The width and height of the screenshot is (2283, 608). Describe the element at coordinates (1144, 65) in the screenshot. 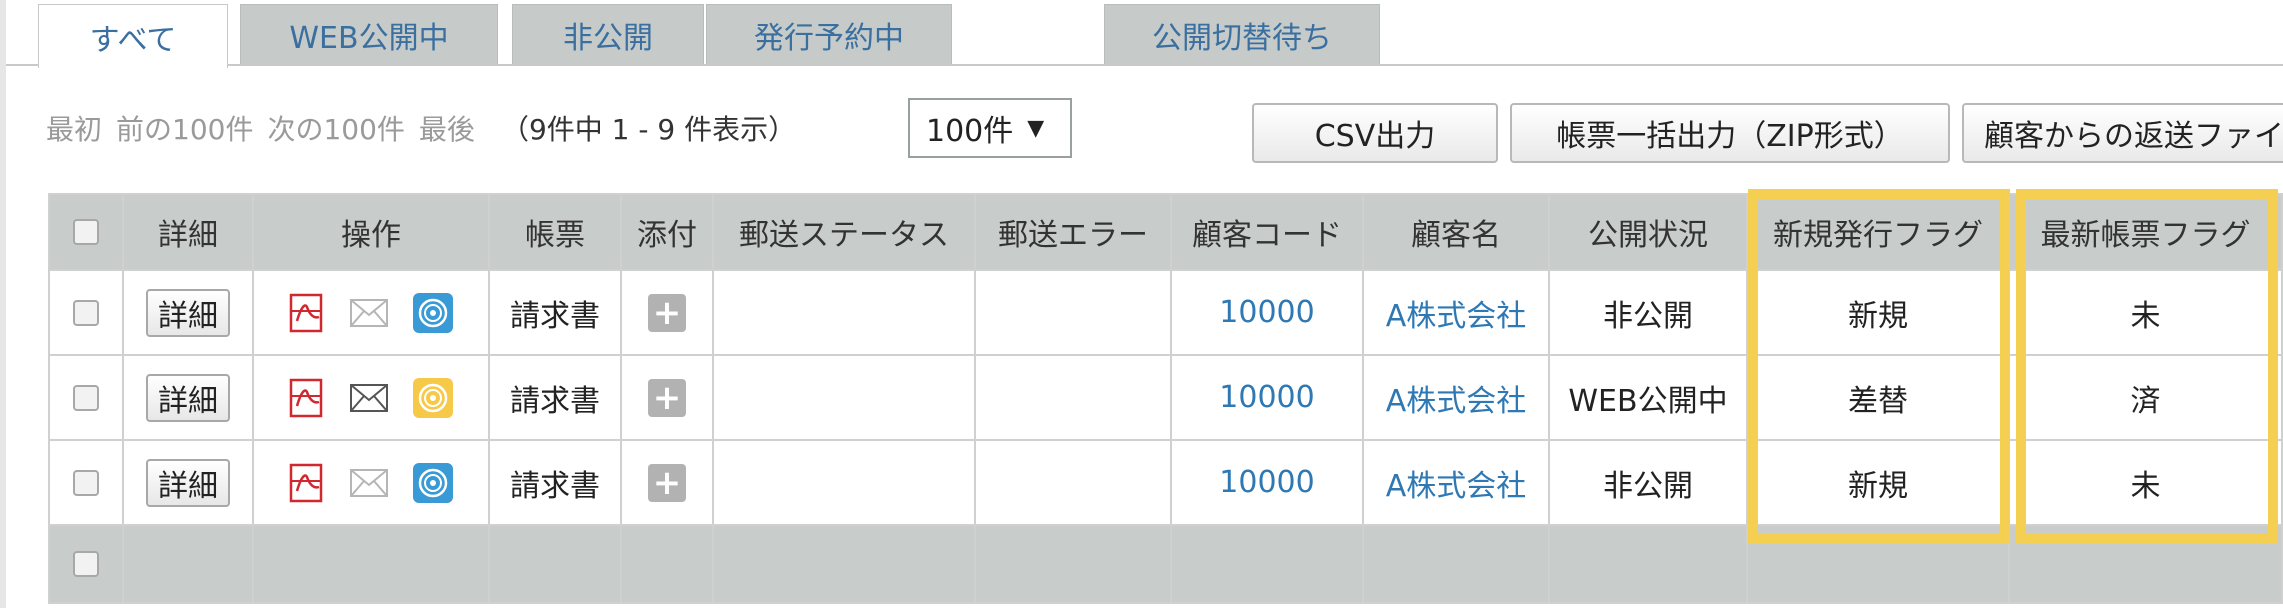

I see `tab-panel-border` at that location.